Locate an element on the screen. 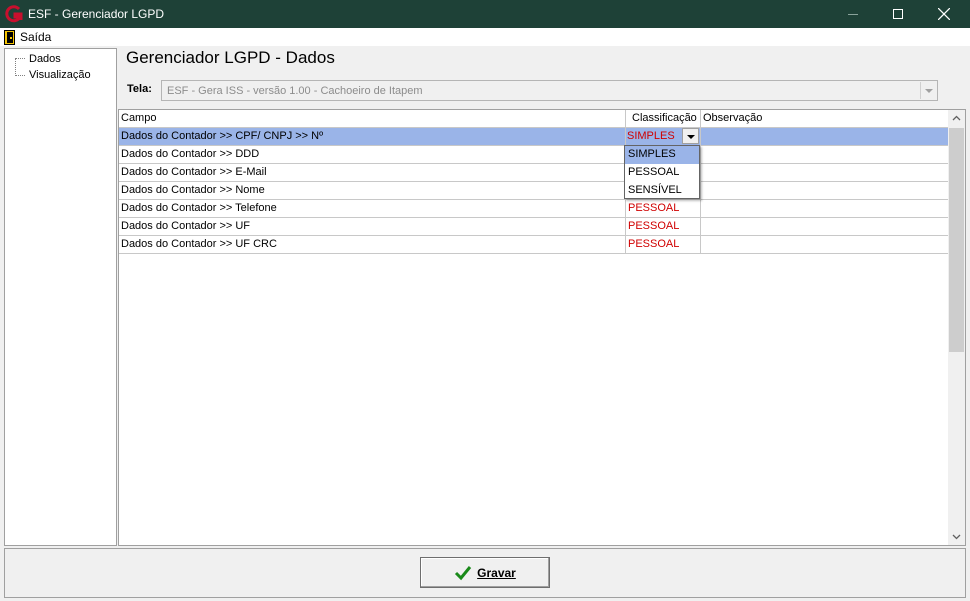  scroll-down-button is located at coordinates (956, 536).